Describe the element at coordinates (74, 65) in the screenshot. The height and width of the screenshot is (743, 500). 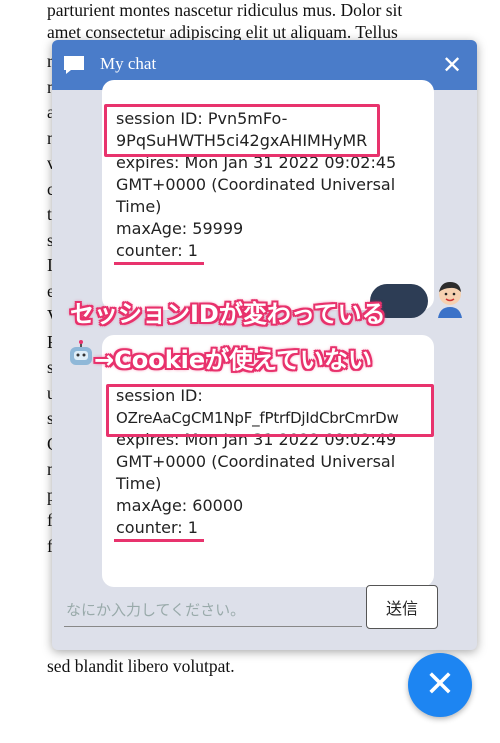
I see `chat-bubble-icon` at that location.